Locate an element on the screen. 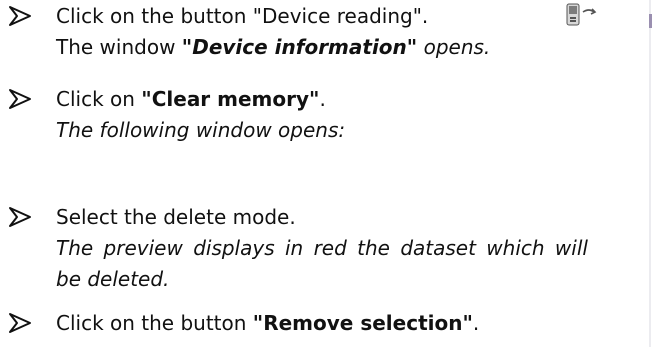  step-instruction: Click on the button "Device reading". is located at coordinates (242, 16).